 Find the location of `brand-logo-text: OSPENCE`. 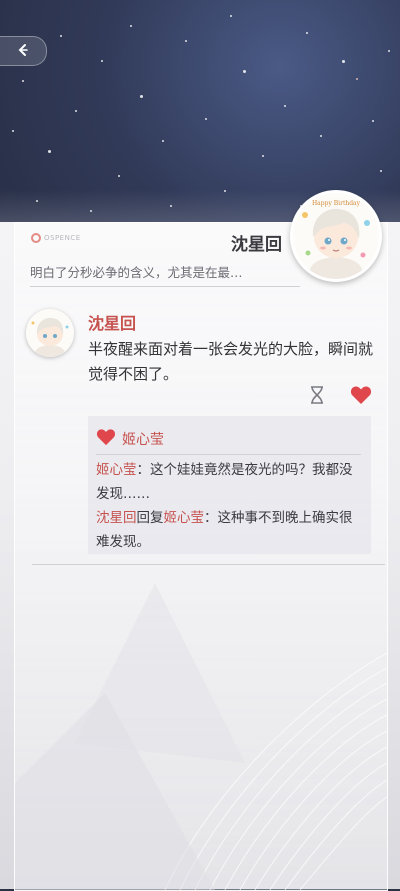

brand-logo-text: OSPENCE is located at coordinates (62, 238).